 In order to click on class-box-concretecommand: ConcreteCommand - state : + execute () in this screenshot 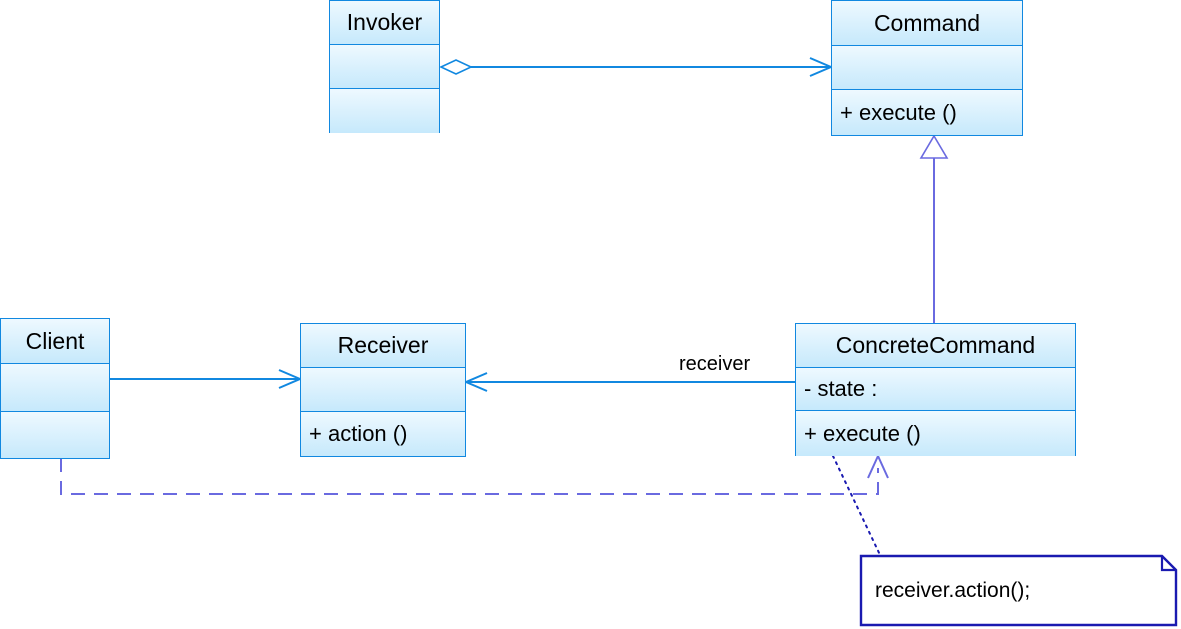, I will do `click(935, 389)`.